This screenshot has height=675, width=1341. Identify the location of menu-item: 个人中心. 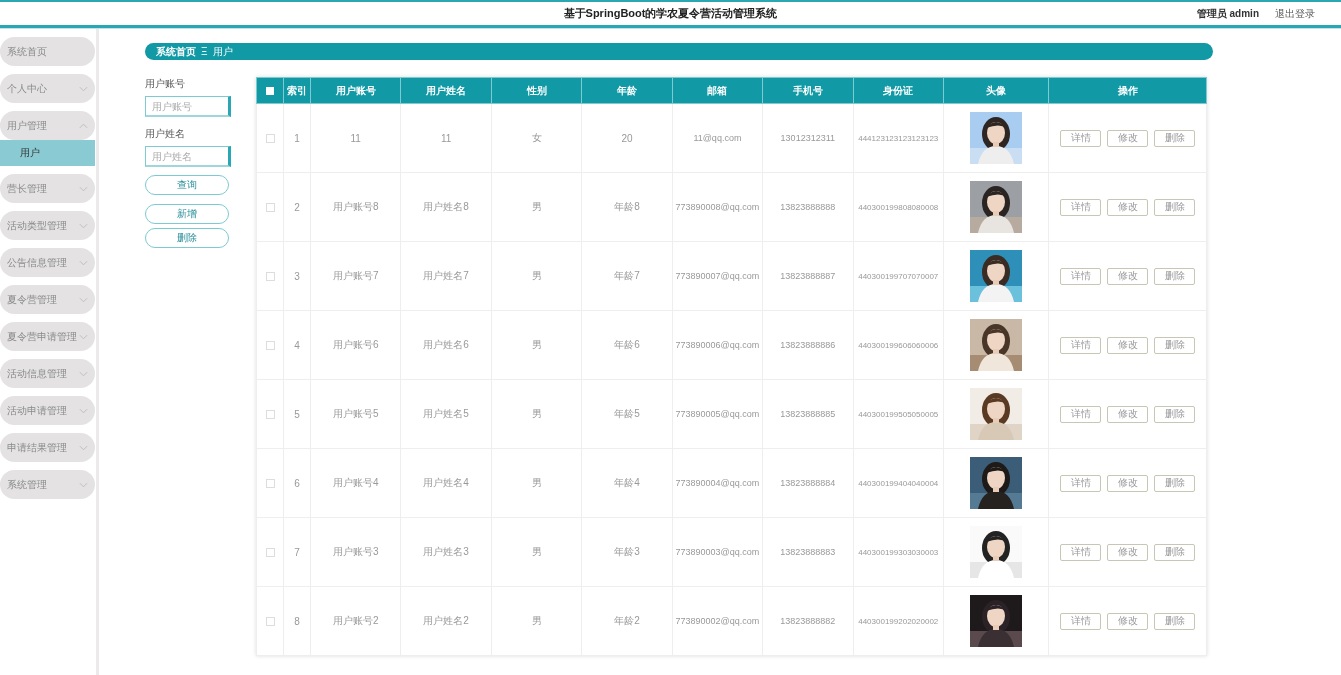
(47, 88).